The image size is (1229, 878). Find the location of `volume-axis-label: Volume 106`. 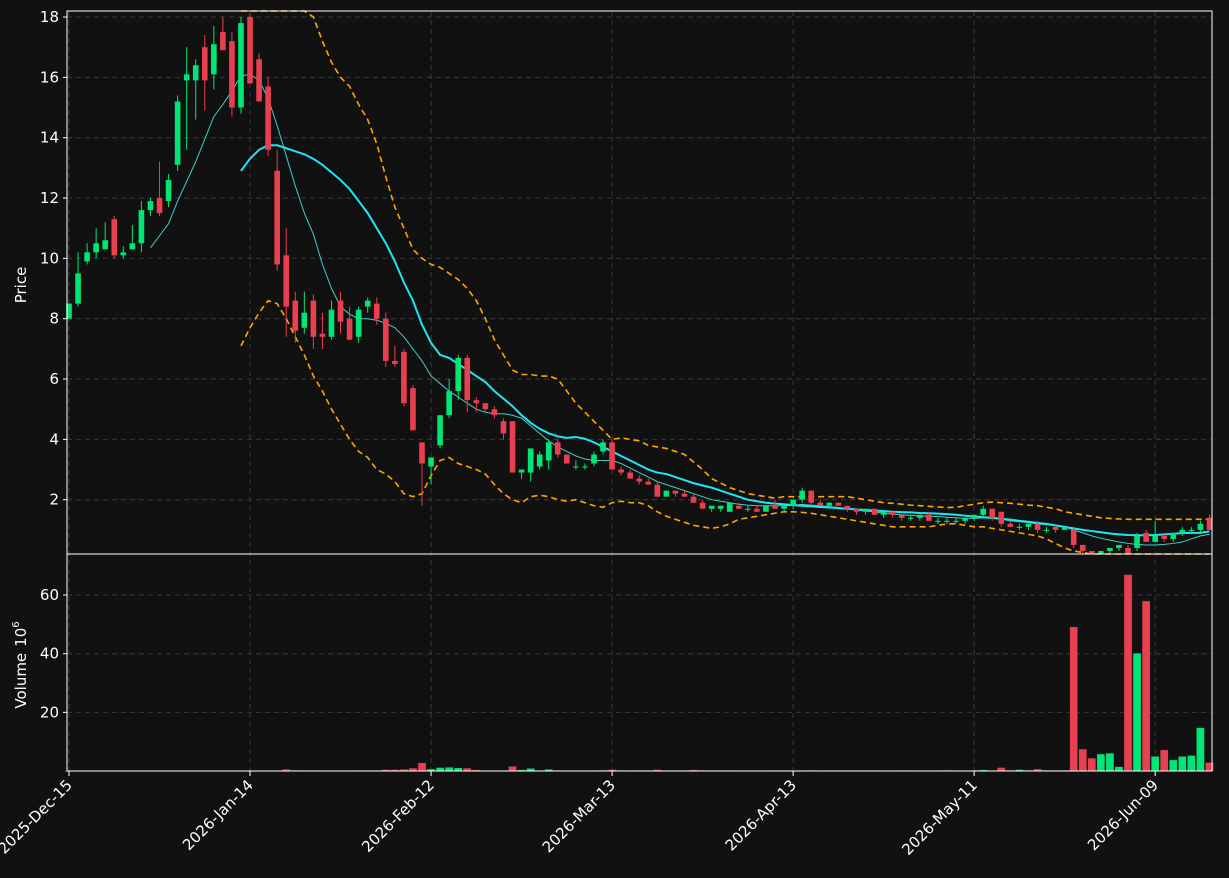

volume-axis-label: Volume 106 is located at coordinates (20, 664).